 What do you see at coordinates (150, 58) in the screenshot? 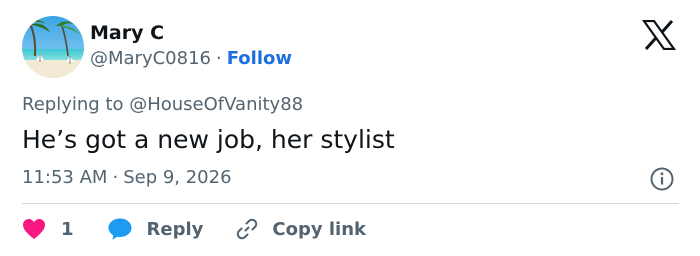
I see `author-handle: @MaryC0816` at bounding box center [150, 58].